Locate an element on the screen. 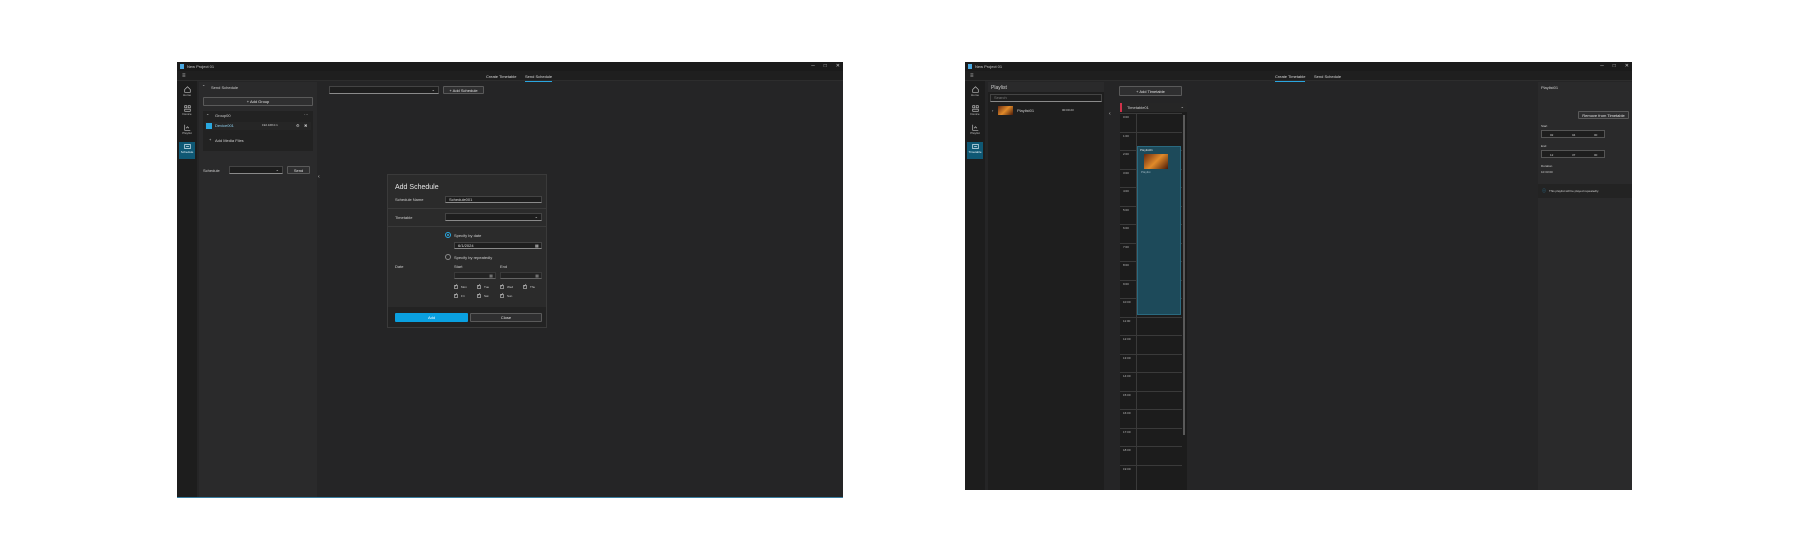 The image size is (1800, 545). hour-label: 3:00 is located at coordinates (1126, 172).